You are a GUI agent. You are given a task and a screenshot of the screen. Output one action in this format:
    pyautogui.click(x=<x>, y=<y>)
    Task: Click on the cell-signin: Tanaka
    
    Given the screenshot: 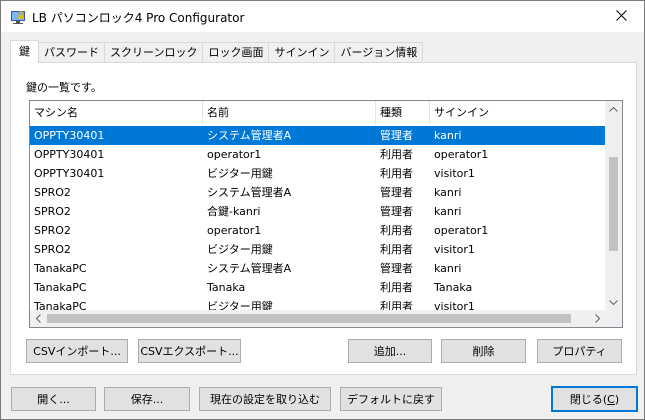 What is the action you would take?
    pyautogui.click(x=453, y=287)
    